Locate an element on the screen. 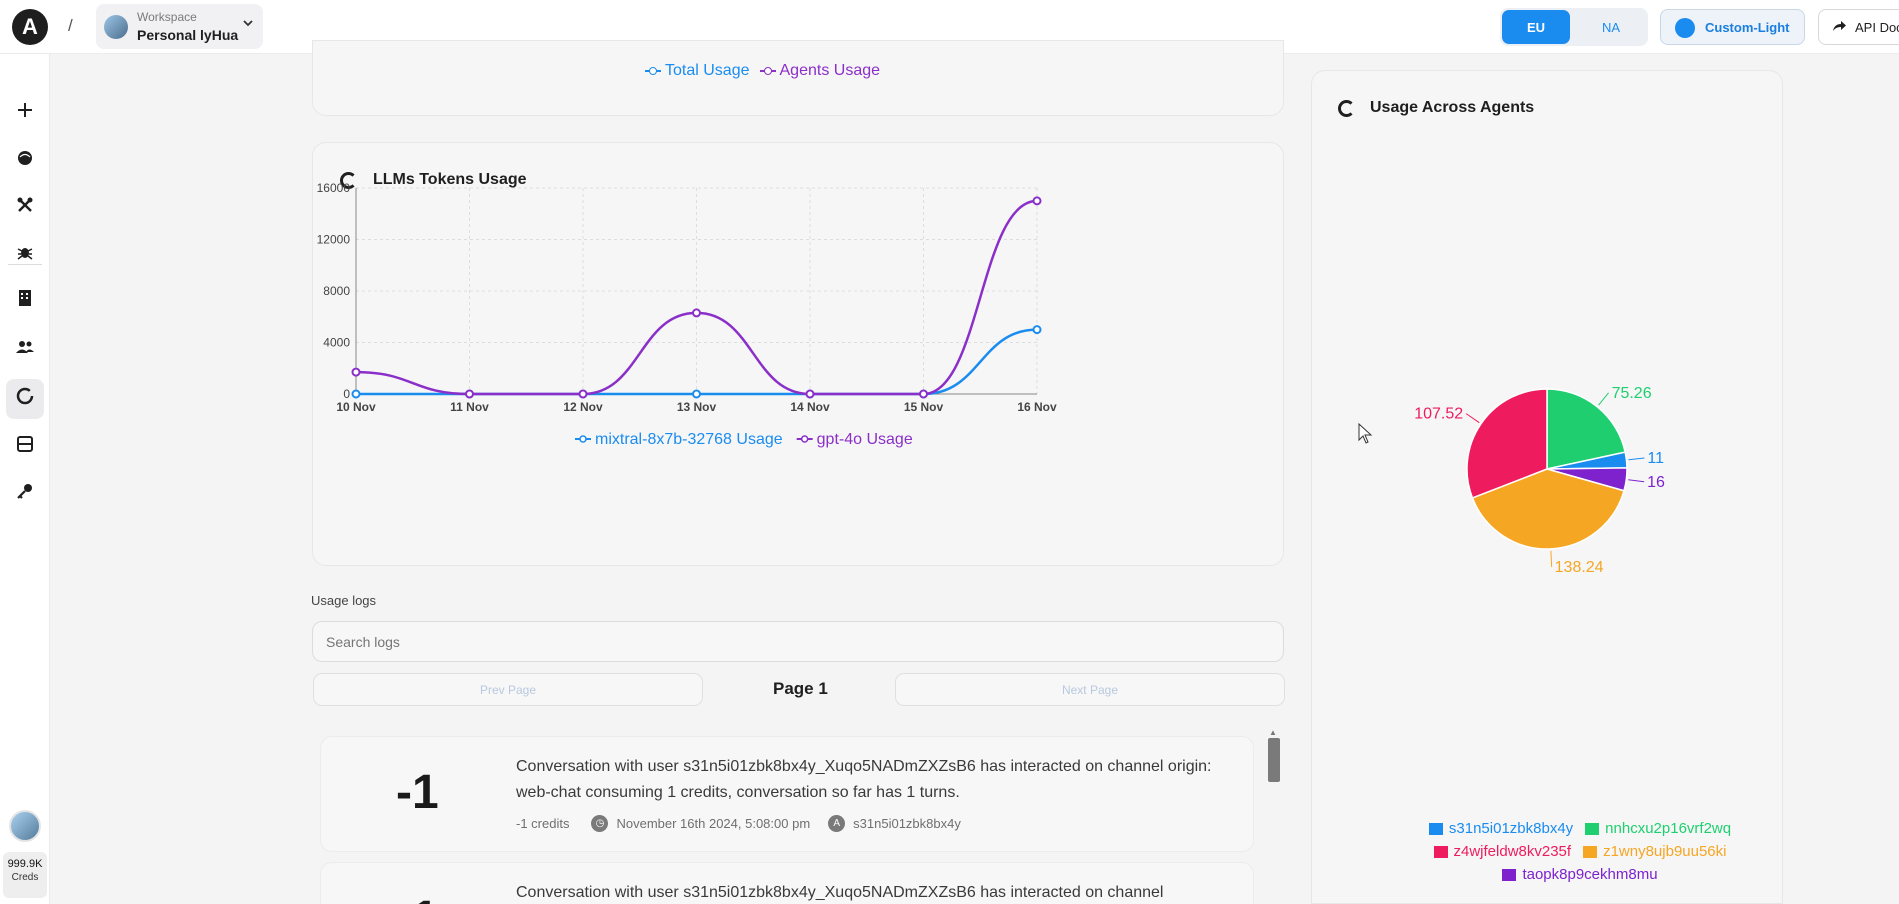 The height and width of the screenshot is (904, 1899). theme-button: Custom-Light is located at coordinates (1732, 27).